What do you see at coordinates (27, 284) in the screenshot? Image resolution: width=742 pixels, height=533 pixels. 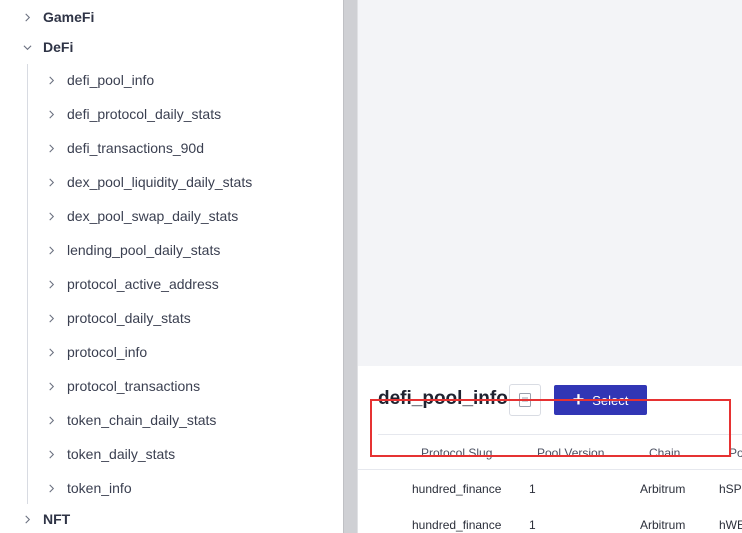 I see `tree-guide-line` at bounding box center [27, 284].